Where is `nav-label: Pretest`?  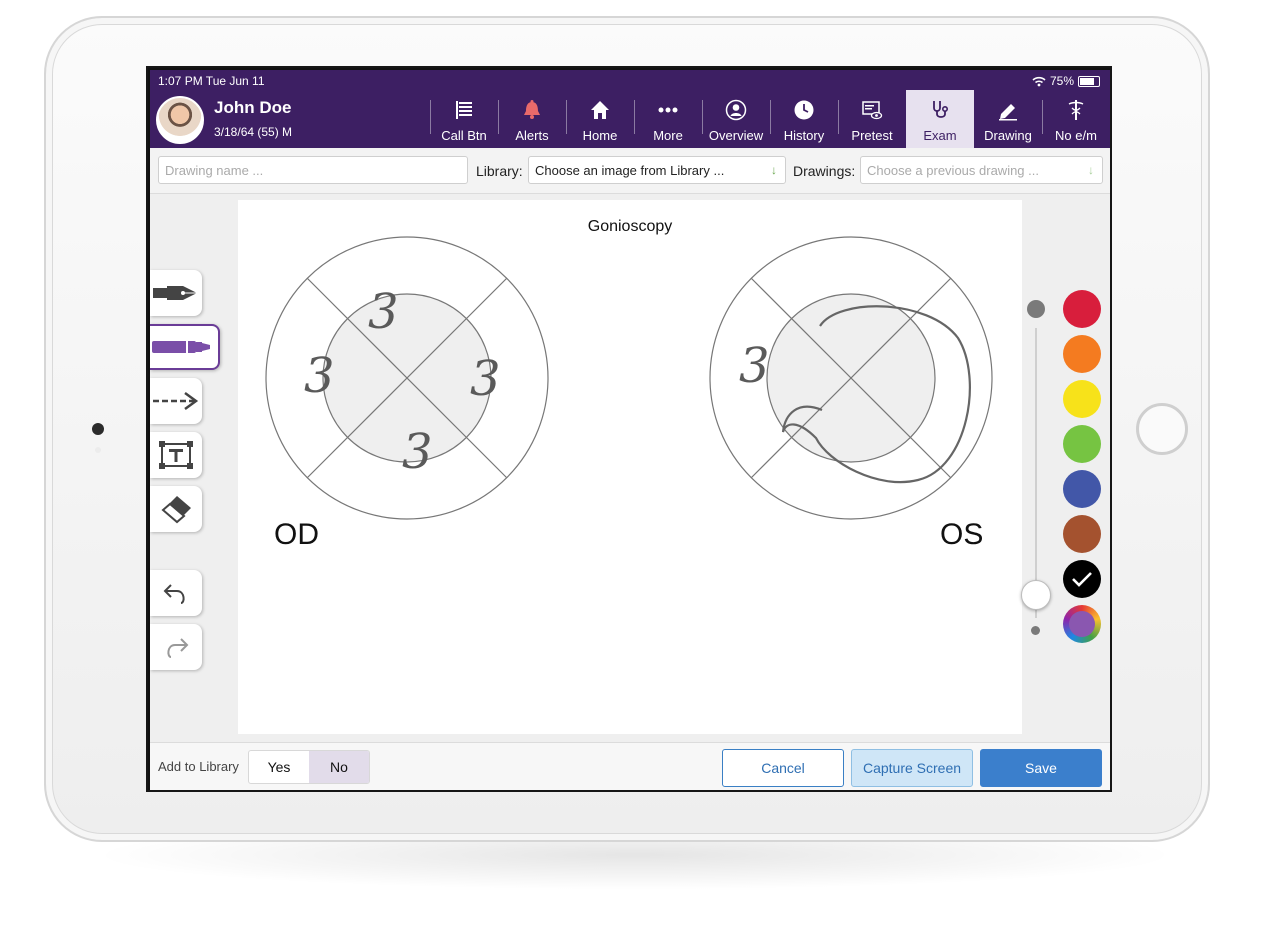 nav-label: Pretest is located at coordinates (872, 135).